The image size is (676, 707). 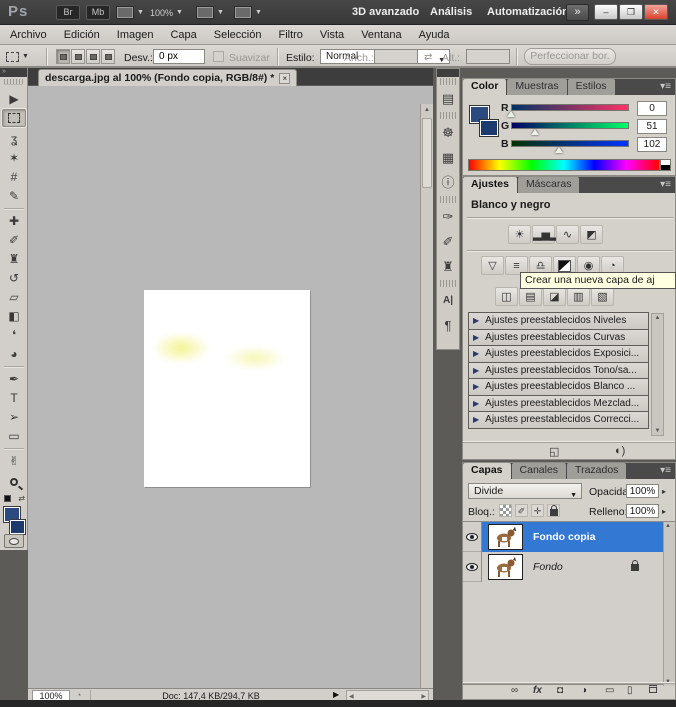 I want to click on tab-ajustes: Ajustes, so click(x=490, y=185).